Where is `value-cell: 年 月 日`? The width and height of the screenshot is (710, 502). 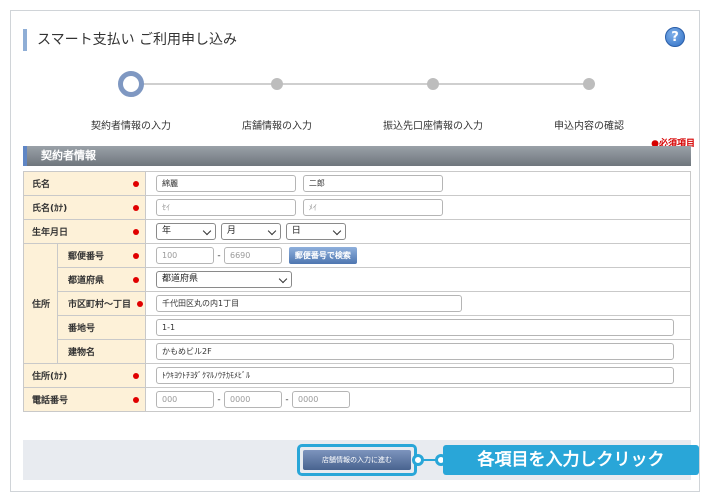
value-cell: 年 月 日 is located at coordinates (418, 231).